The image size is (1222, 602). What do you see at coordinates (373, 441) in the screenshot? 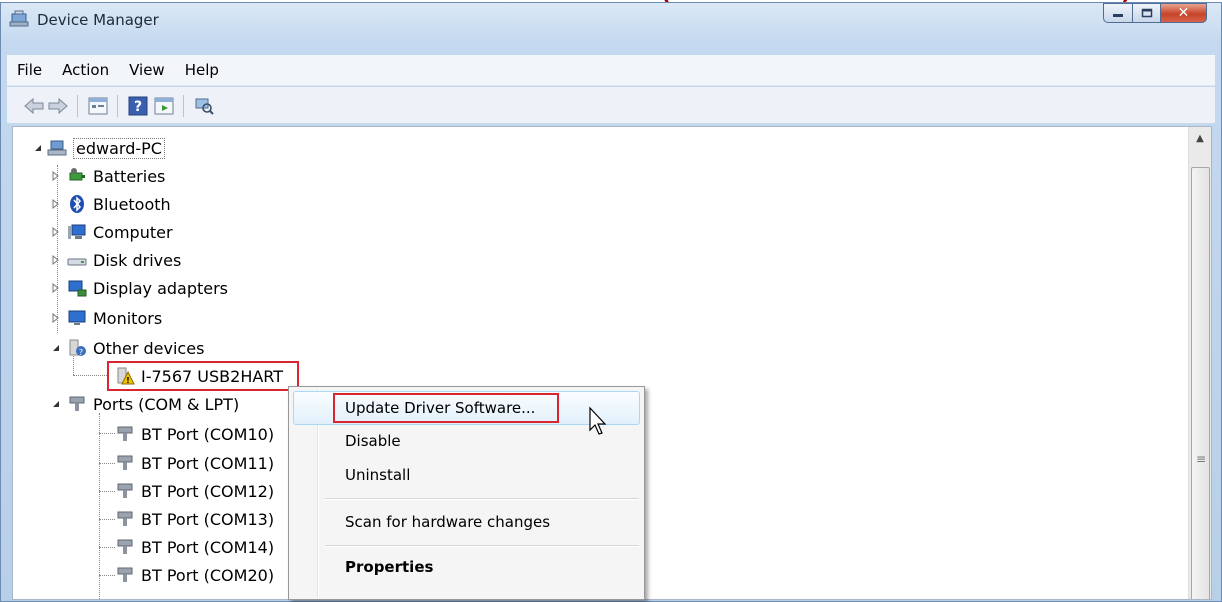
I see `menu-item-disable: Disable` at bounding box center [373, 441].